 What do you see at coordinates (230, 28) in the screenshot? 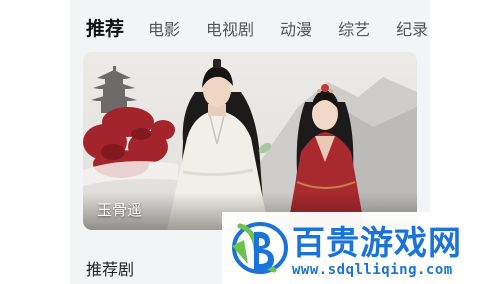
I see `tab-tv-series: 电视剧` at bounding box center [230, 28].